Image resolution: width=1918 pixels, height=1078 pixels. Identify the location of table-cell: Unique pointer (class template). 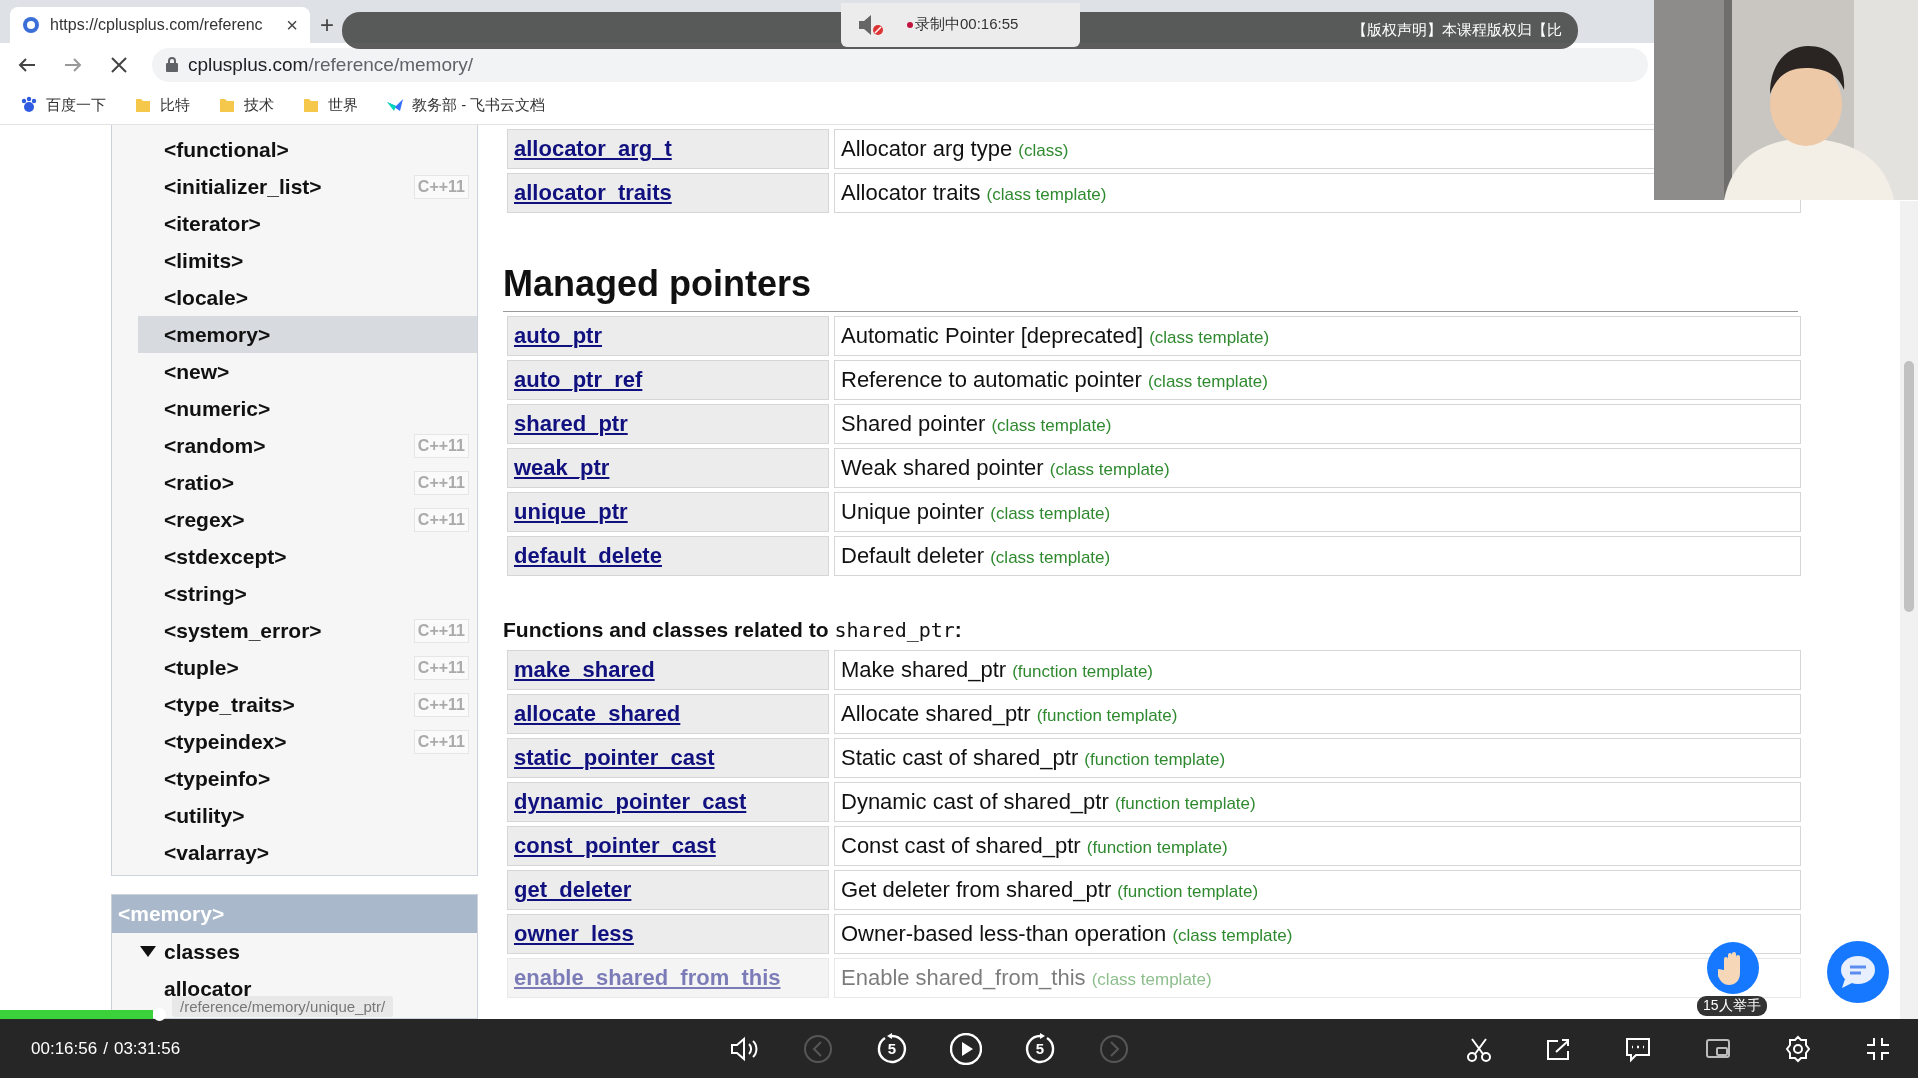
(1317, 512).